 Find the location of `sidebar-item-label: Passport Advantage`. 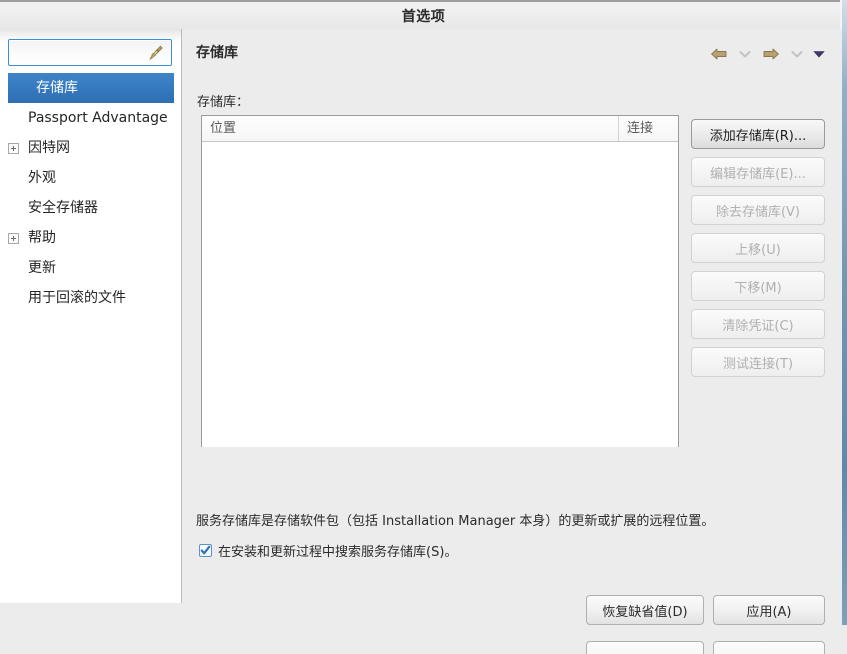

sidebar-item-label: Passport Advantage is located at coordinates (98, 118).